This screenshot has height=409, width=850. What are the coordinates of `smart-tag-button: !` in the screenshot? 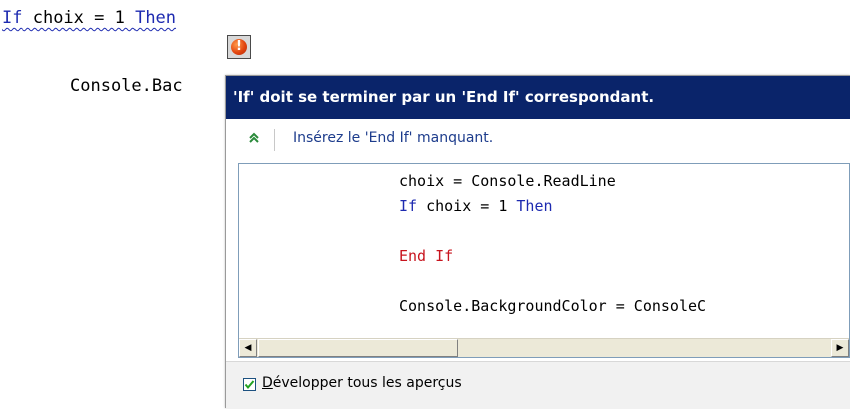 It's located at (239, 47).